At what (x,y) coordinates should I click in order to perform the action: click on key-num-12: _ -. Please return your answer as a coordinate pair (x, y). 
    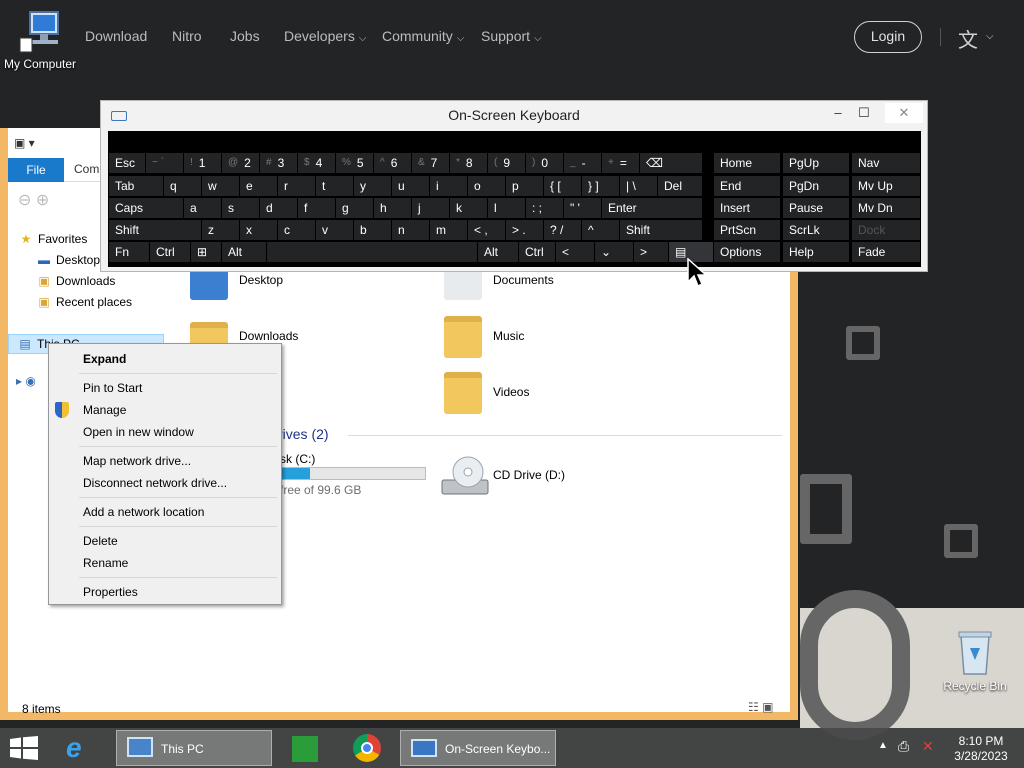
    Looking at the image, I should click on (582, 163).